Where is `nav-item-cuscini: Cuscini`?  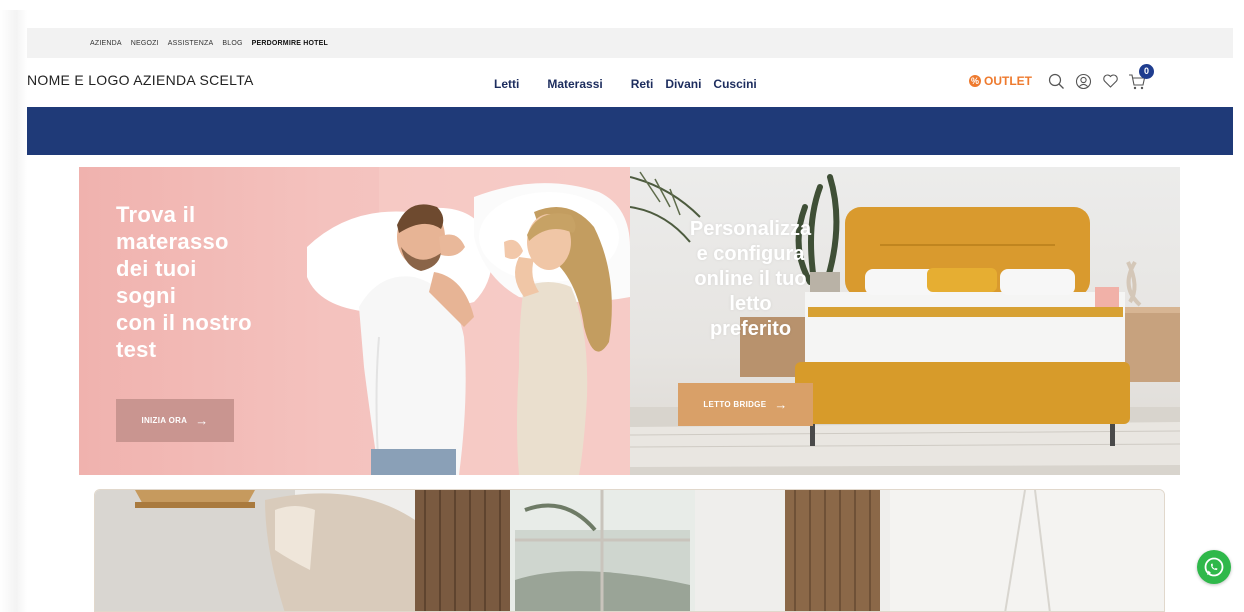
nav-item-cuscini: Cuscini is located at coordinates (734, 84).